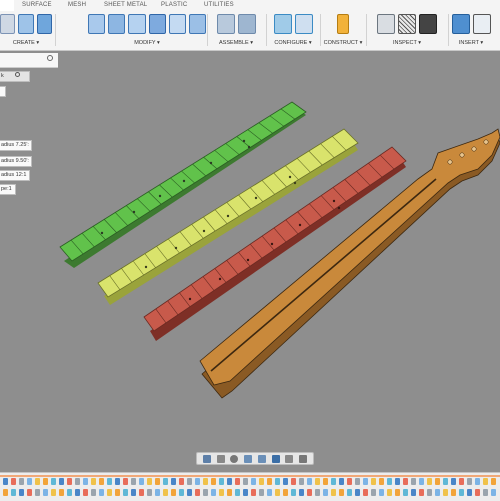 This screenshot has width=500, height=501. Describe the element at coordinates (225, 24) in the screenshot. I see `new-component-assemble-icon` at that location.